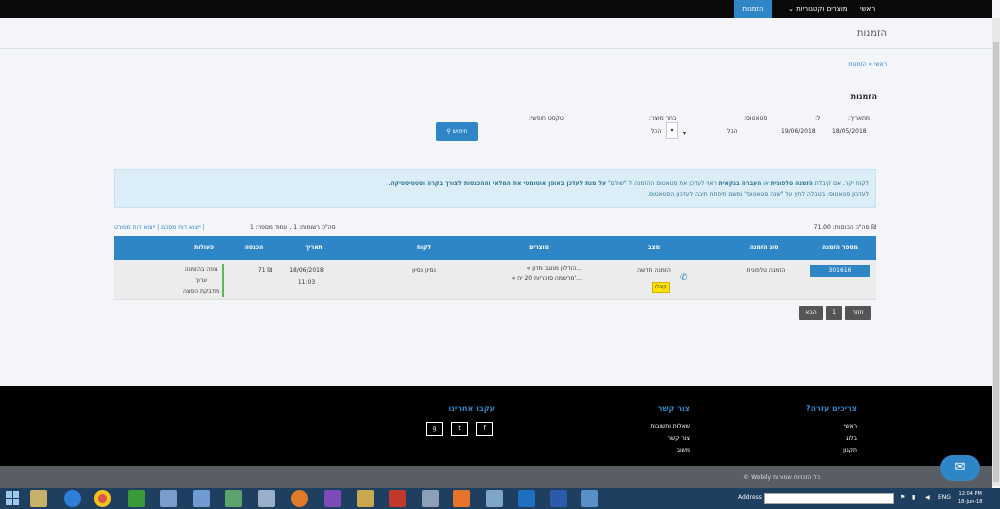 The height and width of the screenshot is (509, 1000). What do you see at coordinates (461, 498) in the screenshot?
I see `cloud-icon` at bounding box center [461, 498].